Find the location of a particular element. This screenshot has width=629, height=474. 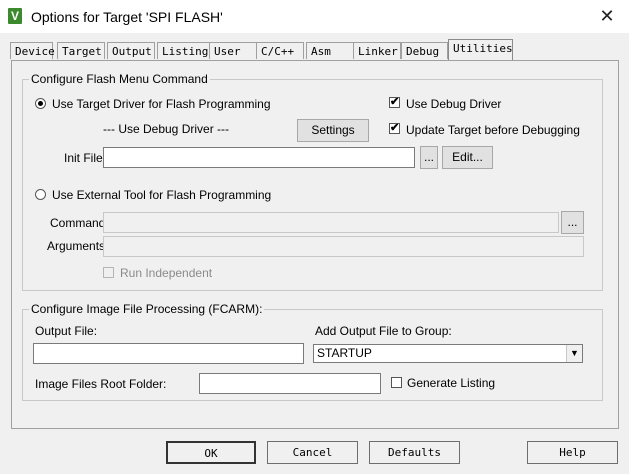

keil-app-icon: V is located at coordinates (15, 16).